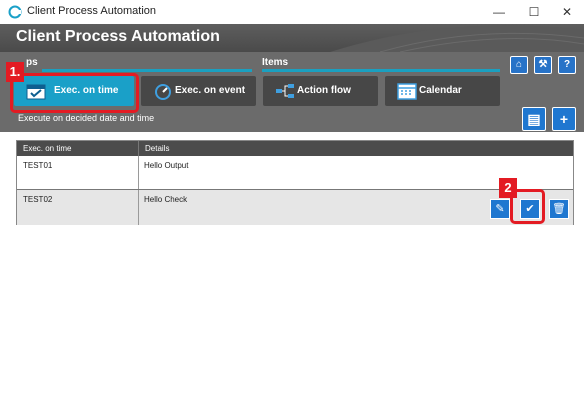  Describe the element at coordinates (74, 93) in the screenshot. I see `callout-highlight` at that location.